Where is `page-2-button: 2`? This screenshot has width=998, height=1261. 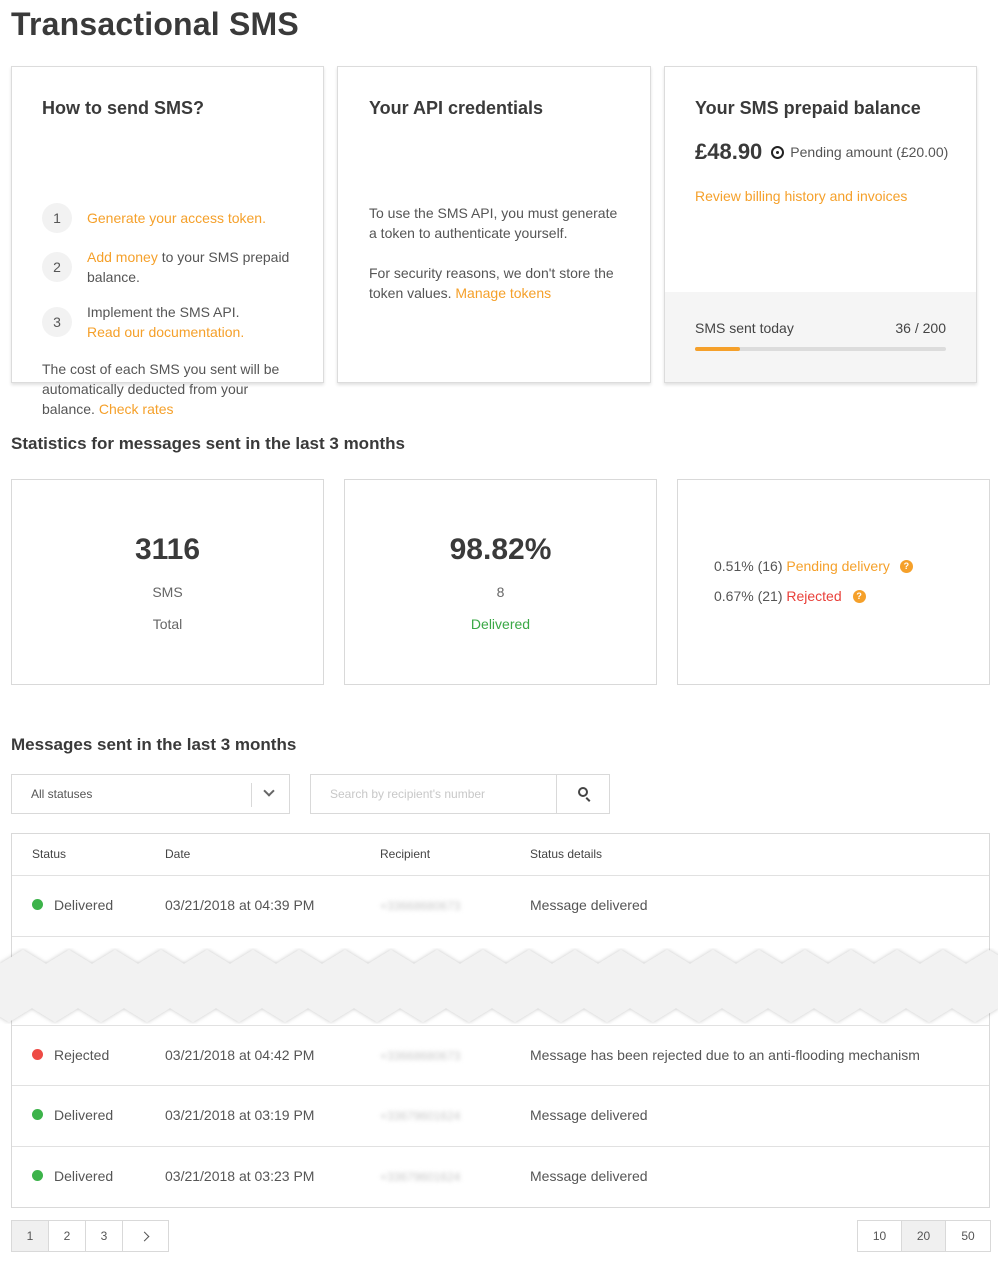 page-2-button: 2 is located at coordinates (67, 1236).